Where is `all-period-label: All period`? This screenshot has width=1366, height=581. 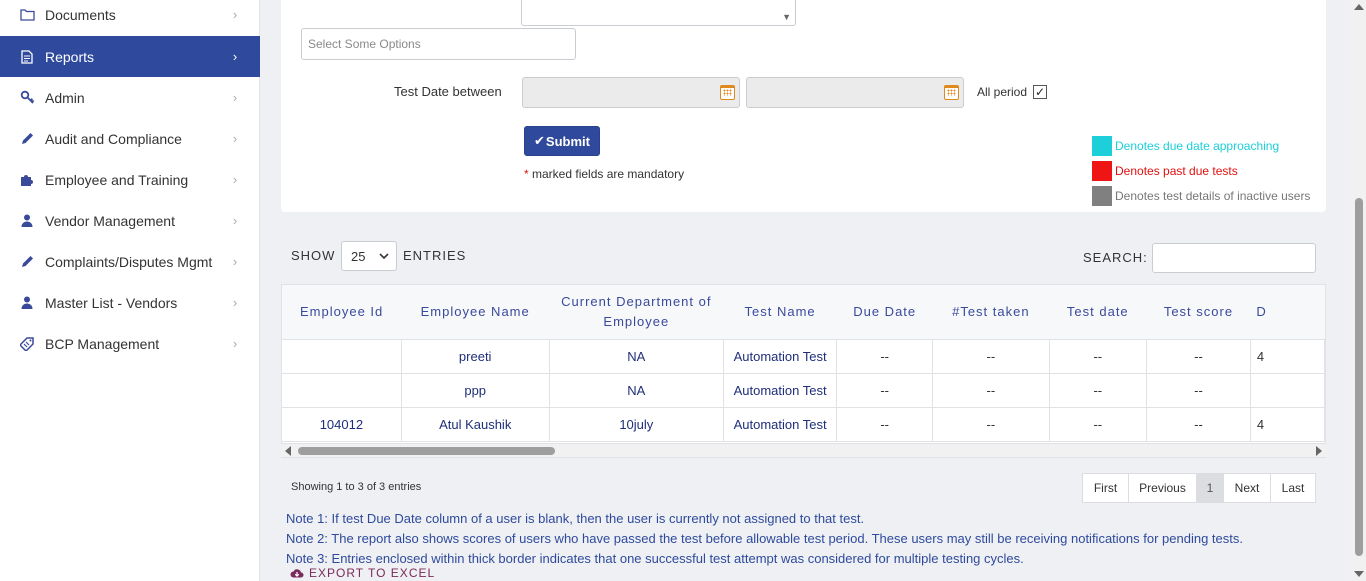
all-period-label: All period is located at coordinates (1002, 92).